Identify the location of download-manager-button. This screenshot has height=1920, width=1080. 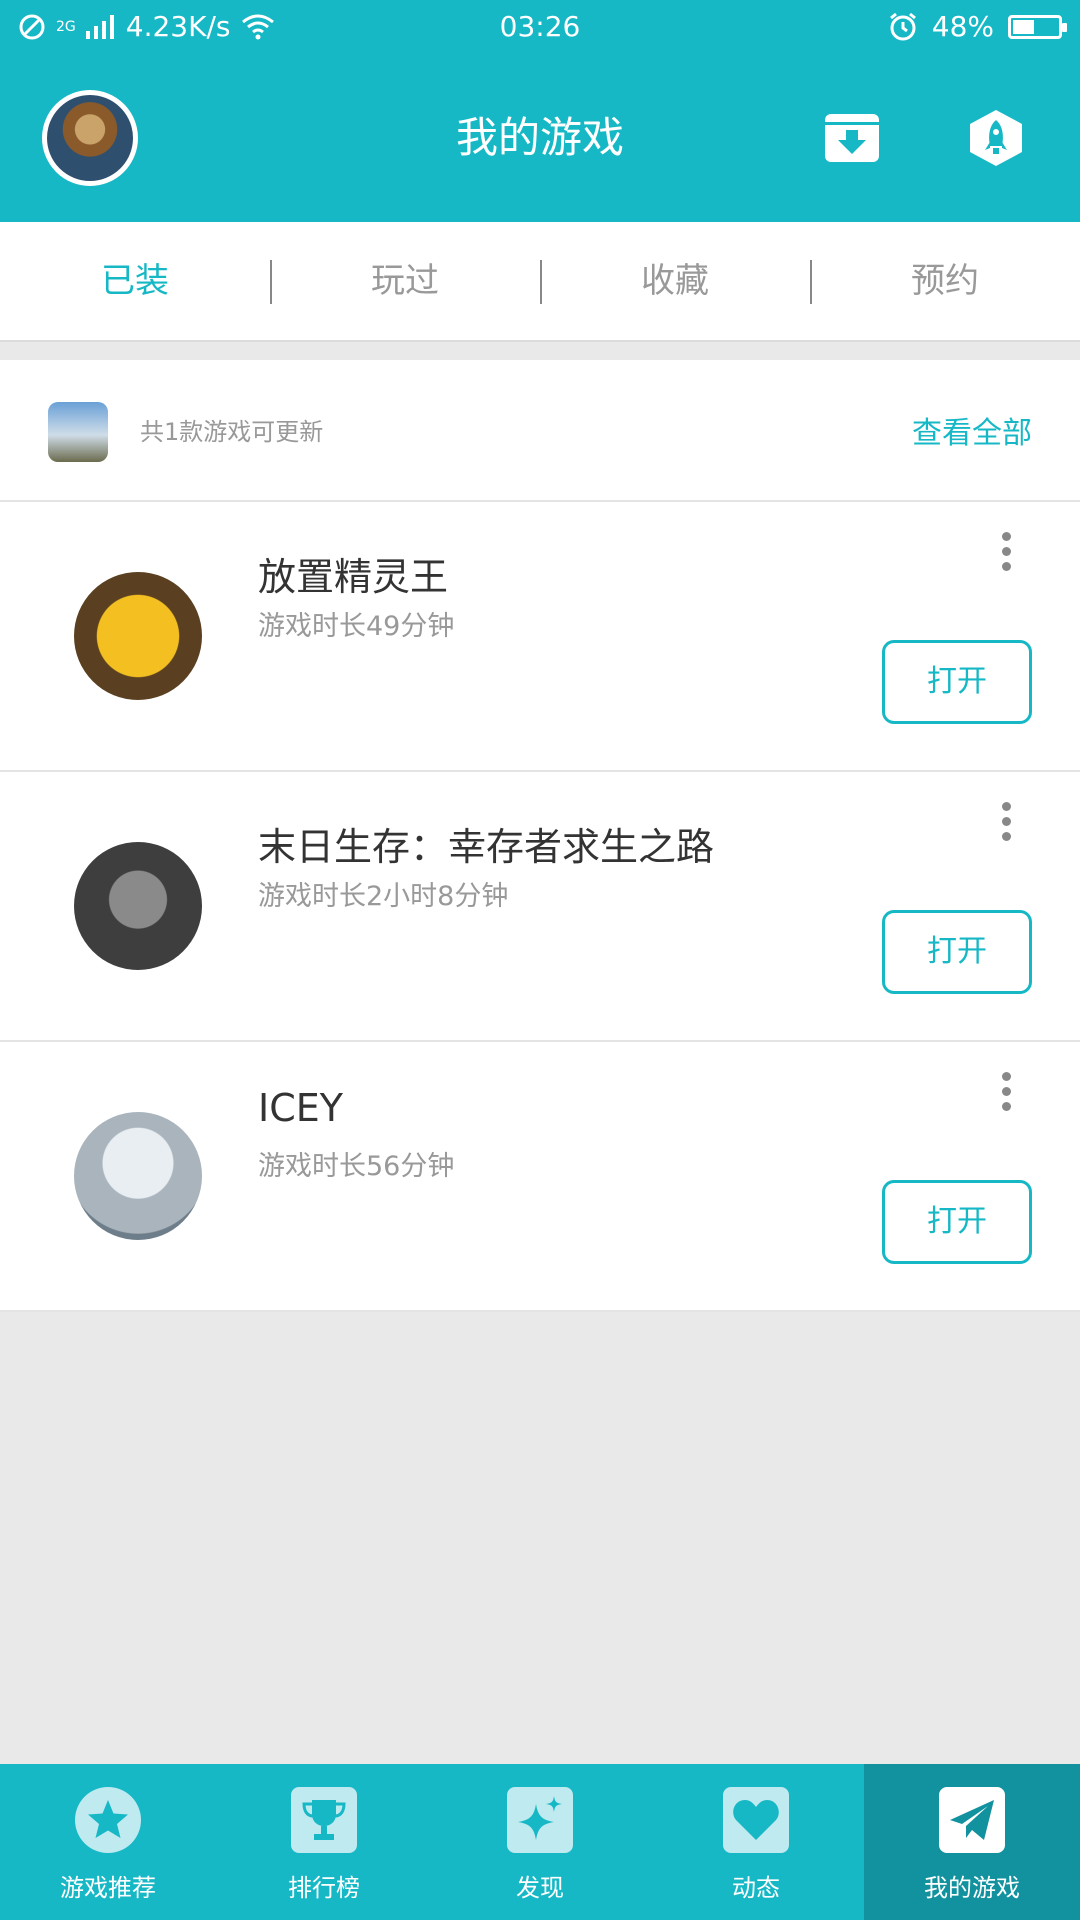
(852, 138).